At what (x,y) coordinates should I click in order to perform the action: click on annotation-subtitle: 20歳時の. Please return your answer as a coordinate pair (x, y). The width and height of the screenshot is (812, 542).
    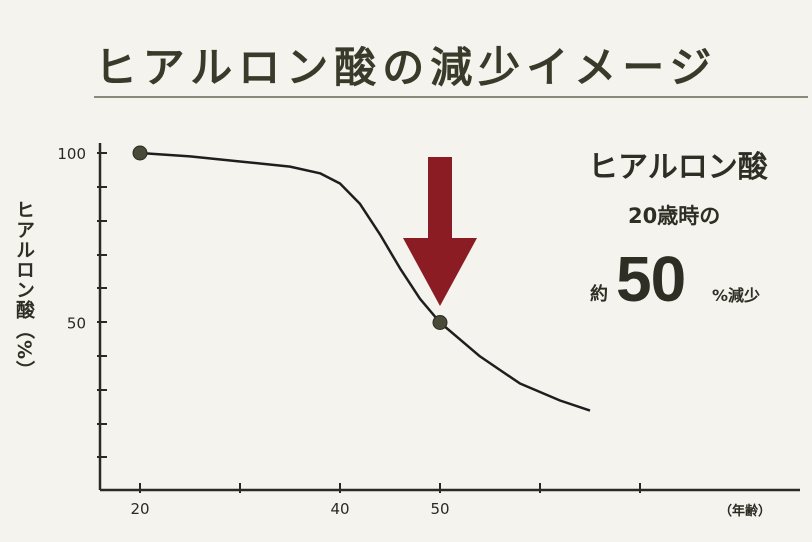
    Looking at the image, I should click on (674, 216).